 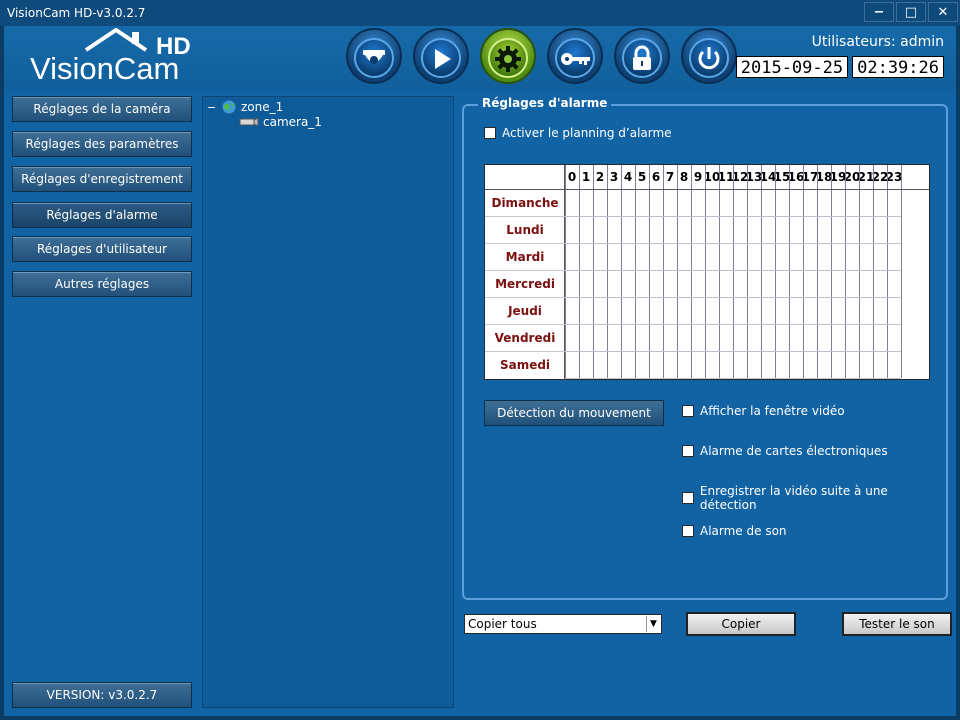 What do you see at coordinates (688, 411) in the screenshot?
I see `show-video-checkbox` at bounding box center [688, 411].